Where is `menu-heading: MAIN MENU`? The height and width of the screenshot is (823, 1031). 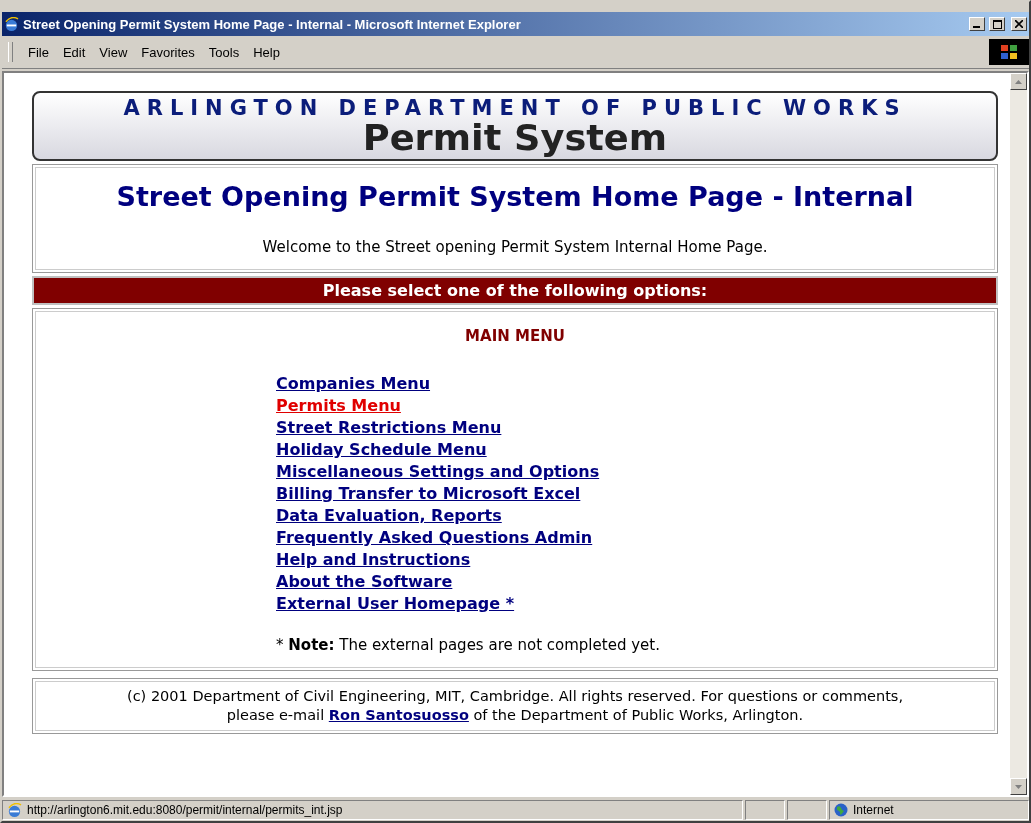
menu-heading: MAIN MENU is located at coordinates (515, 336).